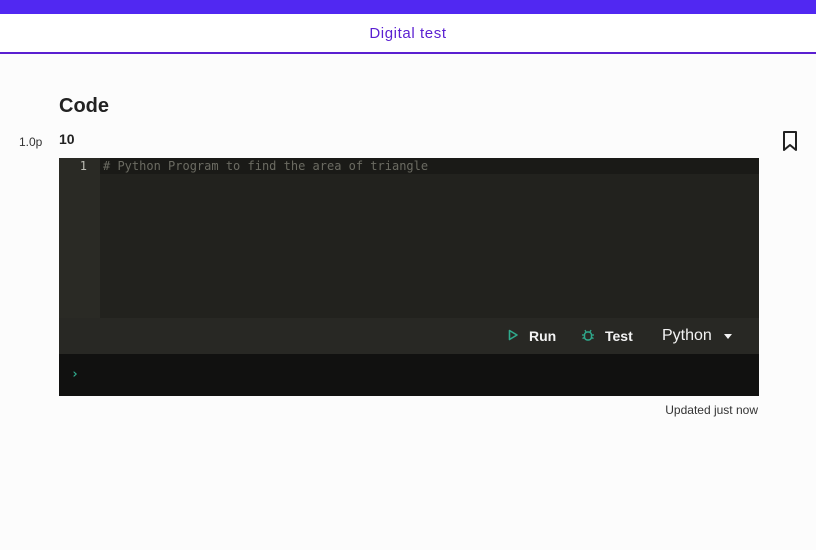 The height and width of the screenshot is (550, 816). I want to click on editor-gutter: 1, so click(79, 238).